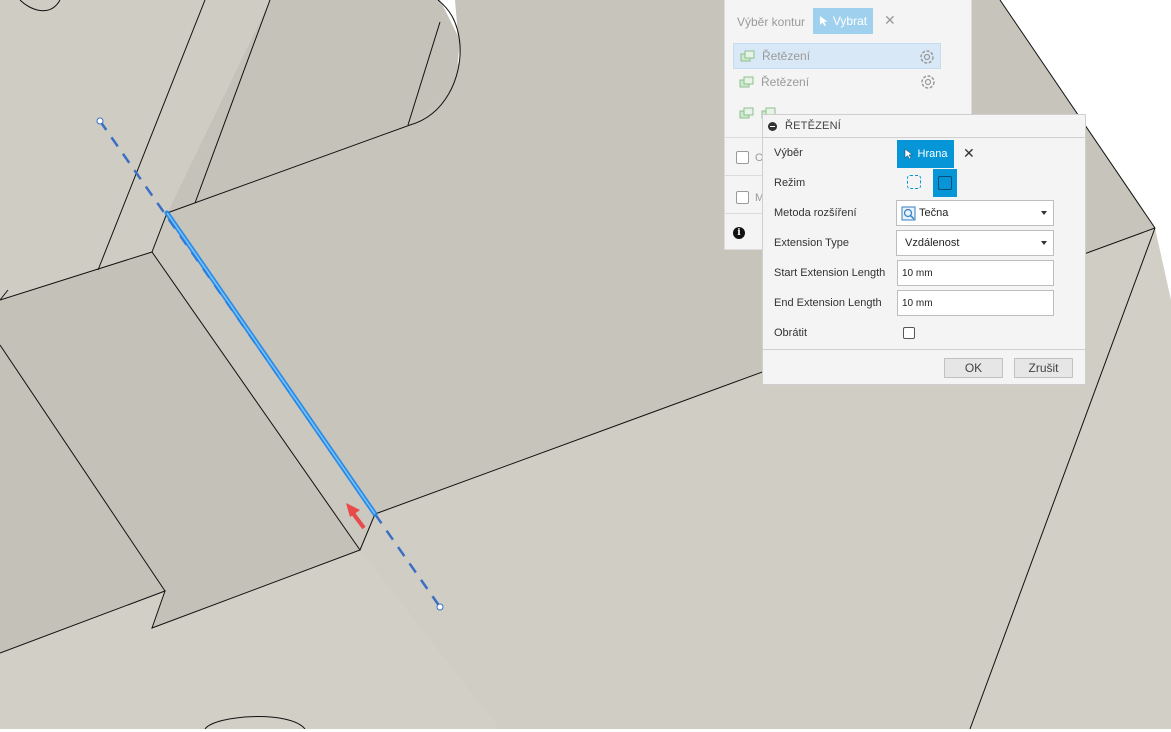 Image resolution: width=1171 pixels, height=732 pixels. What do you see at coordinates (975, 273) in the screenshot?
I see `start-length-input` at bounding box center [975, 273].